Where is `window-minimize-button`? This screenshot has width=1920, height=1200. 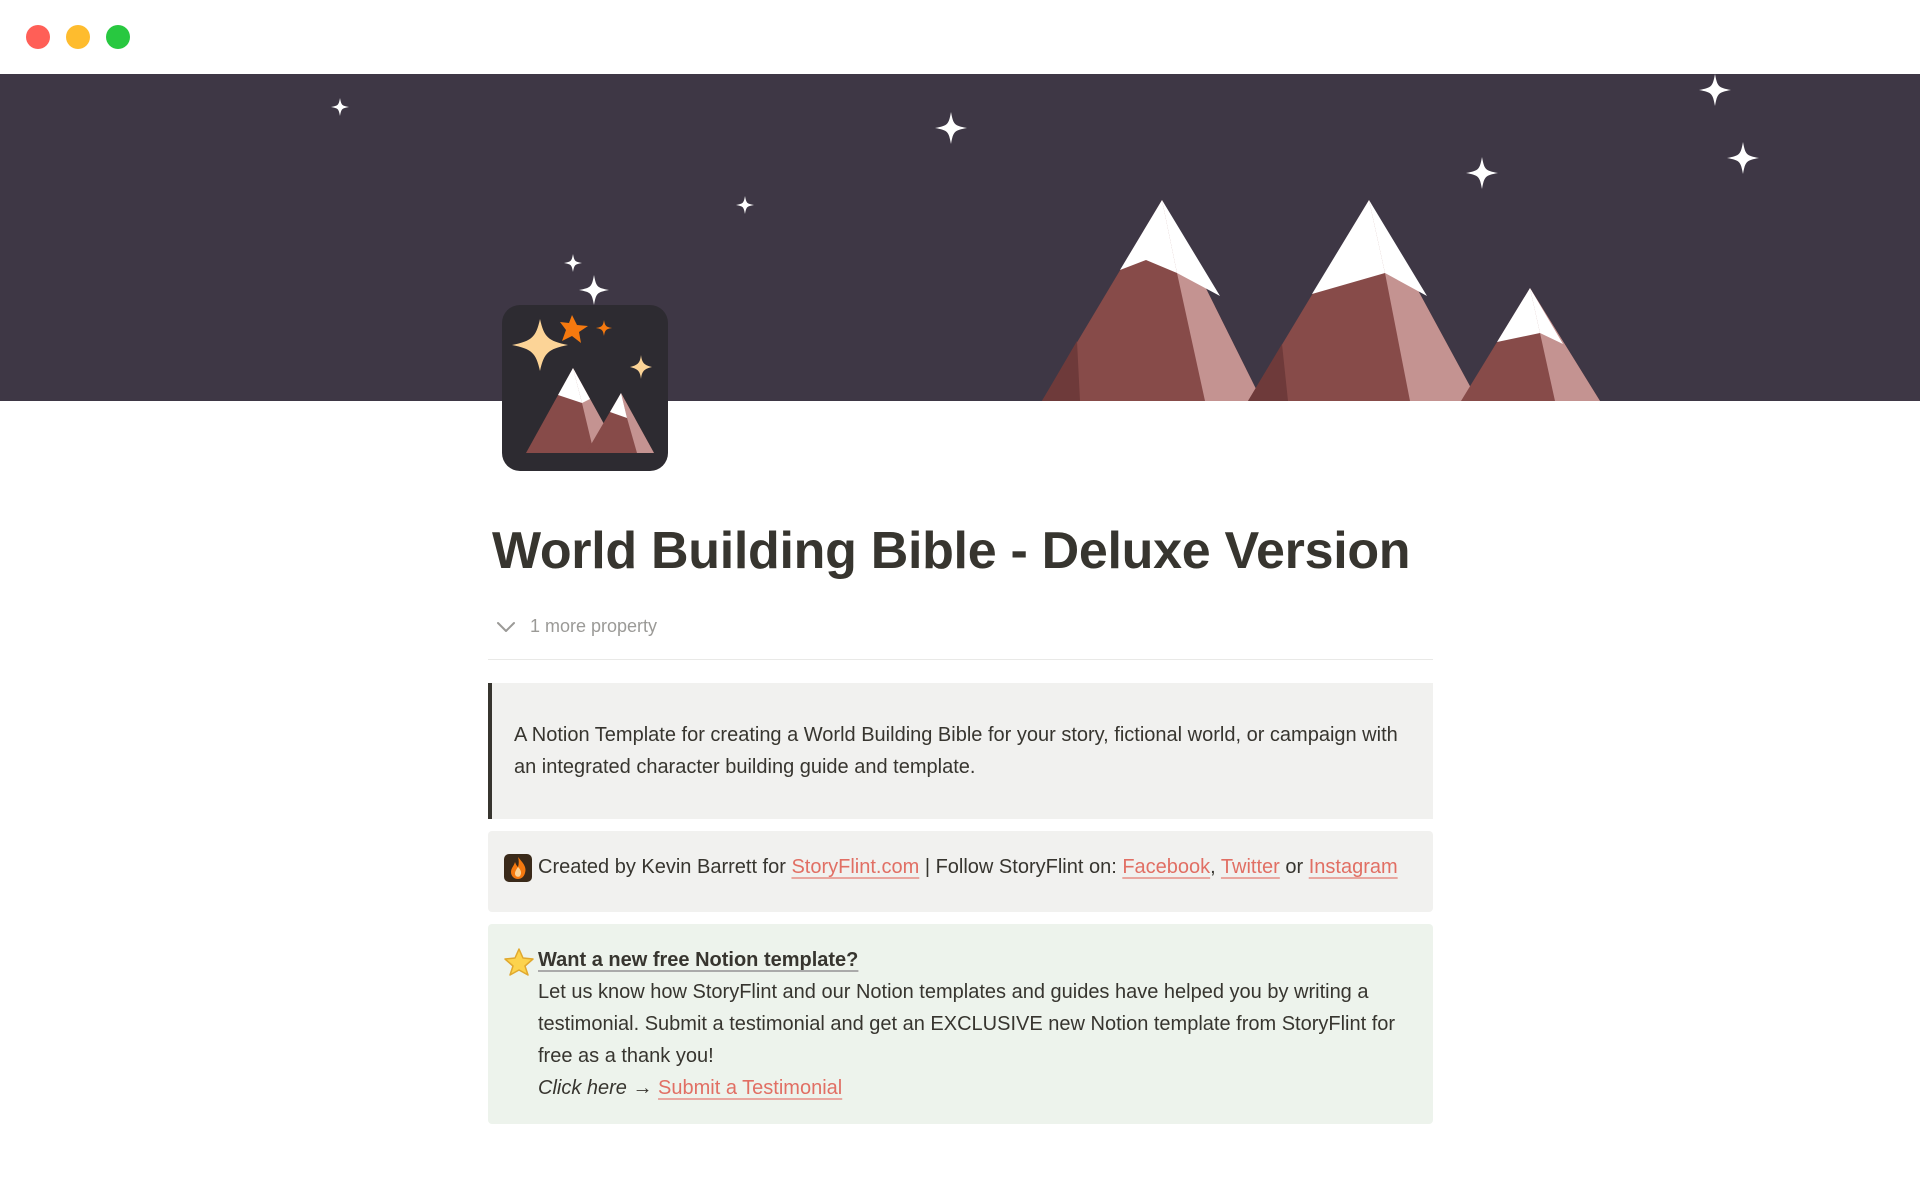 window-minimize-button is located at coordinates (78, 37).